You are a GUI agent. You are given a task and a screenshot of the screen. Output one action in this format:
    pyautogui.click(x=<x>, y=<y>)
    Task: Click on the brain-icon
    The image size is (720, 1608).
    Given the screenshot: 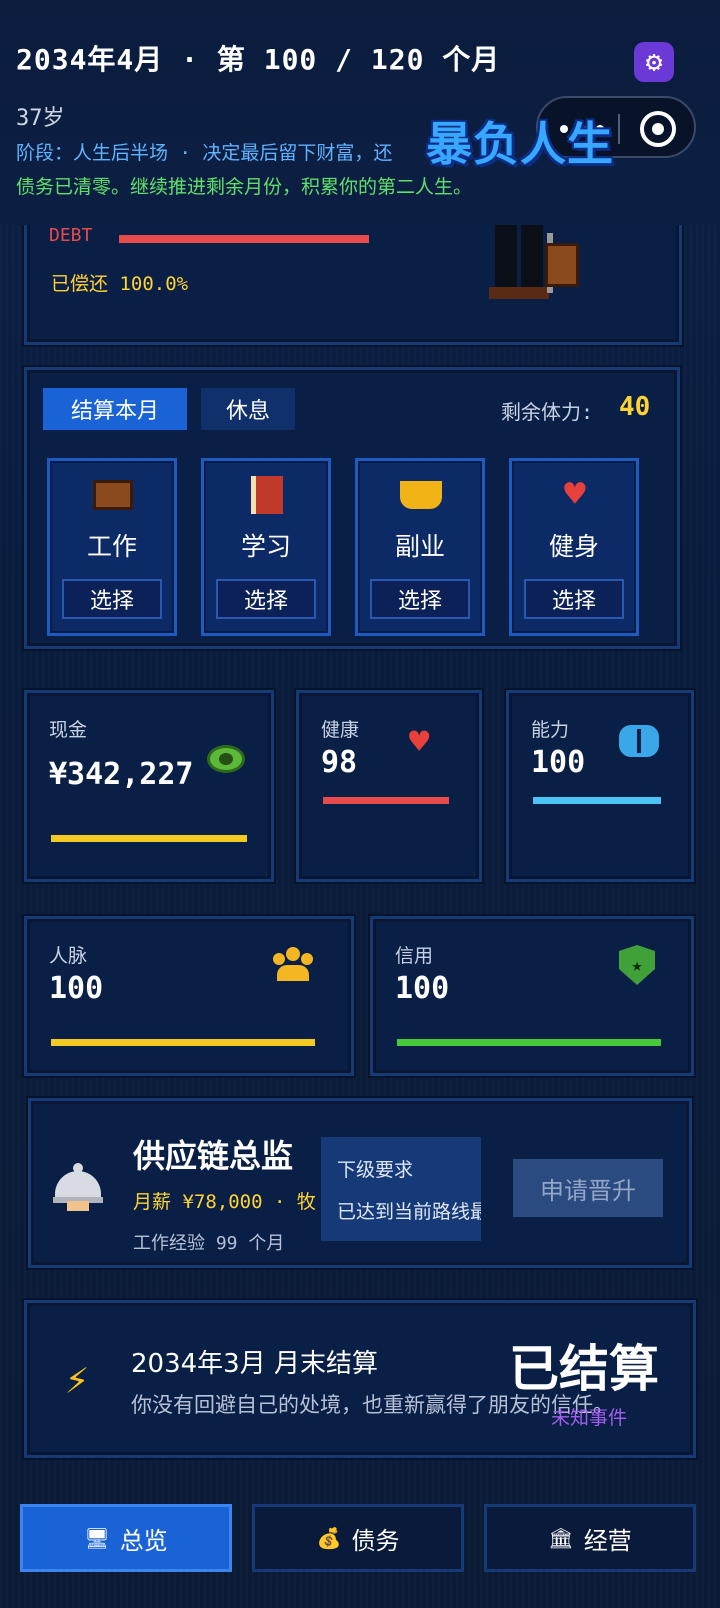 What is the action you would take?
    pyautogui.click(x=639, y=741)
    